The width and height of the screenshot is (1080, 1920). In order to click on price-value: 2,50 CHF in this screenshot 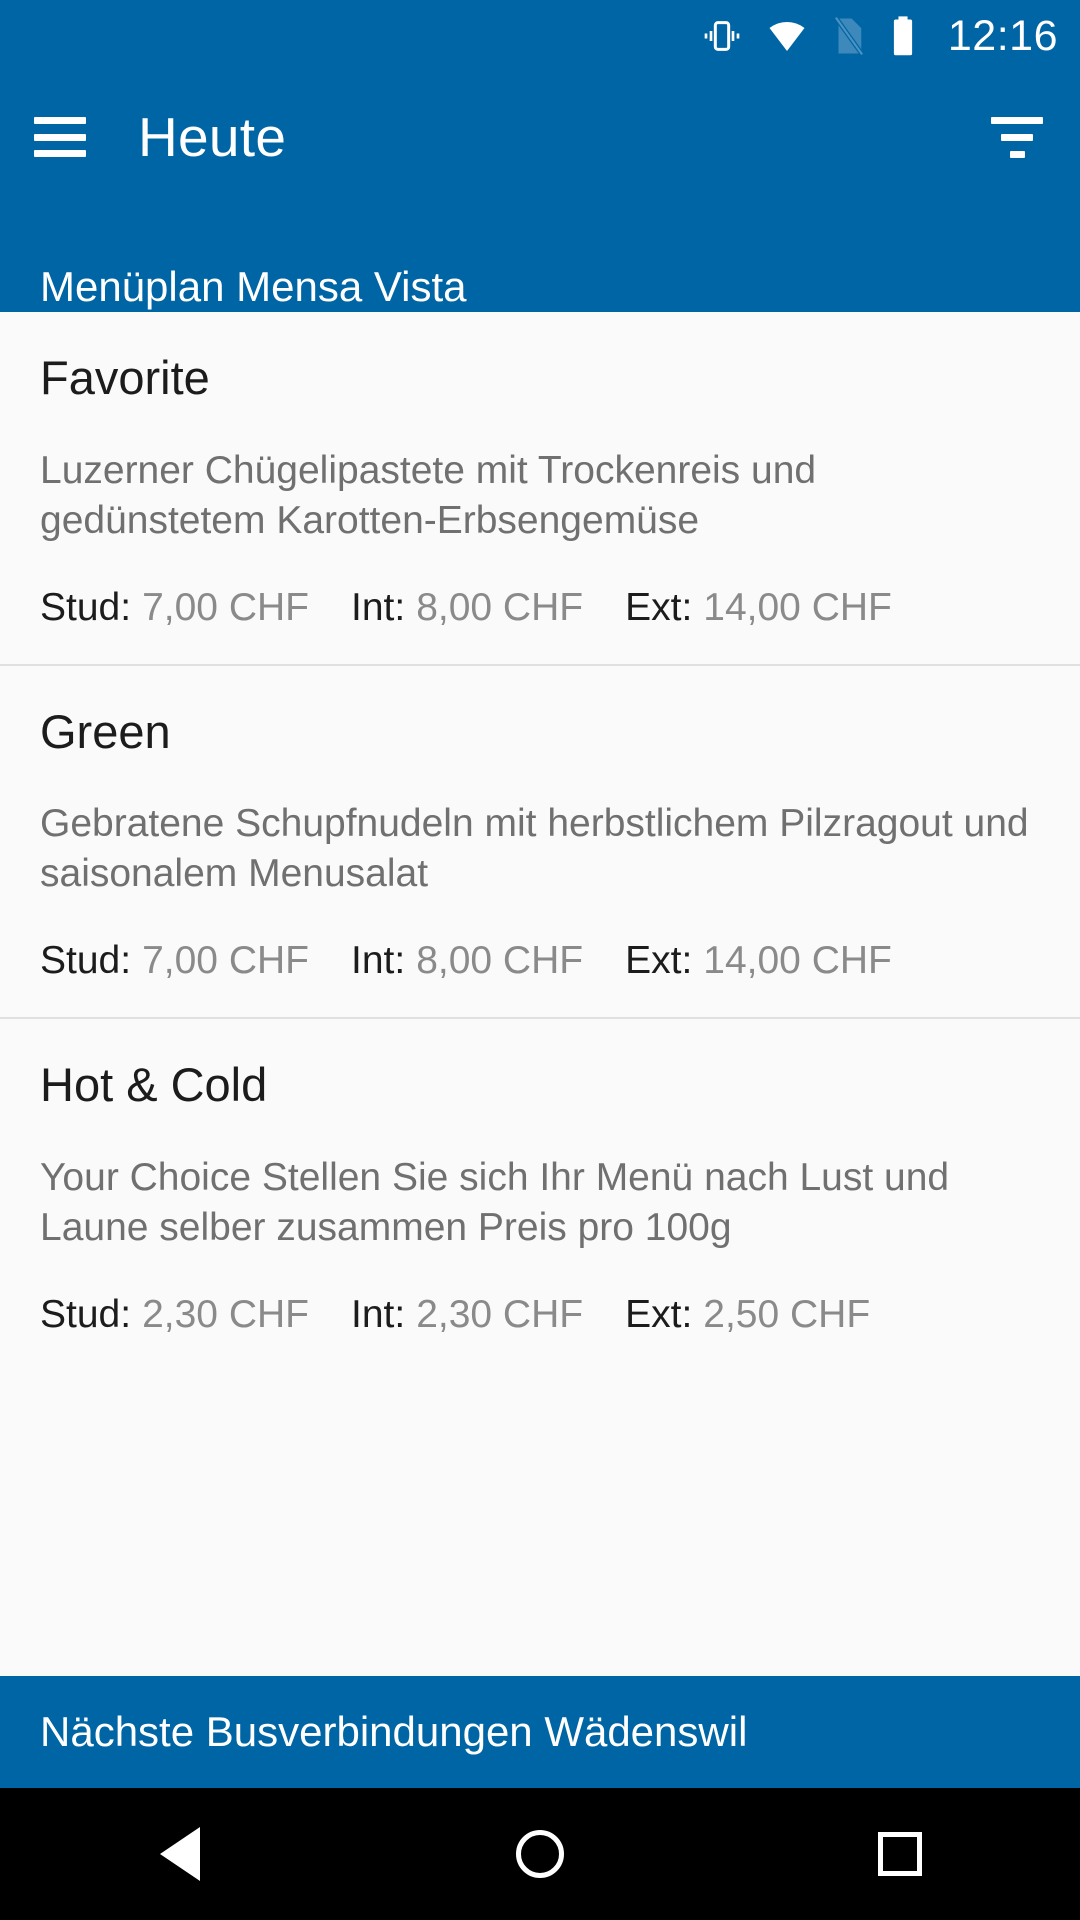, I will do `click(787, 1314)`.